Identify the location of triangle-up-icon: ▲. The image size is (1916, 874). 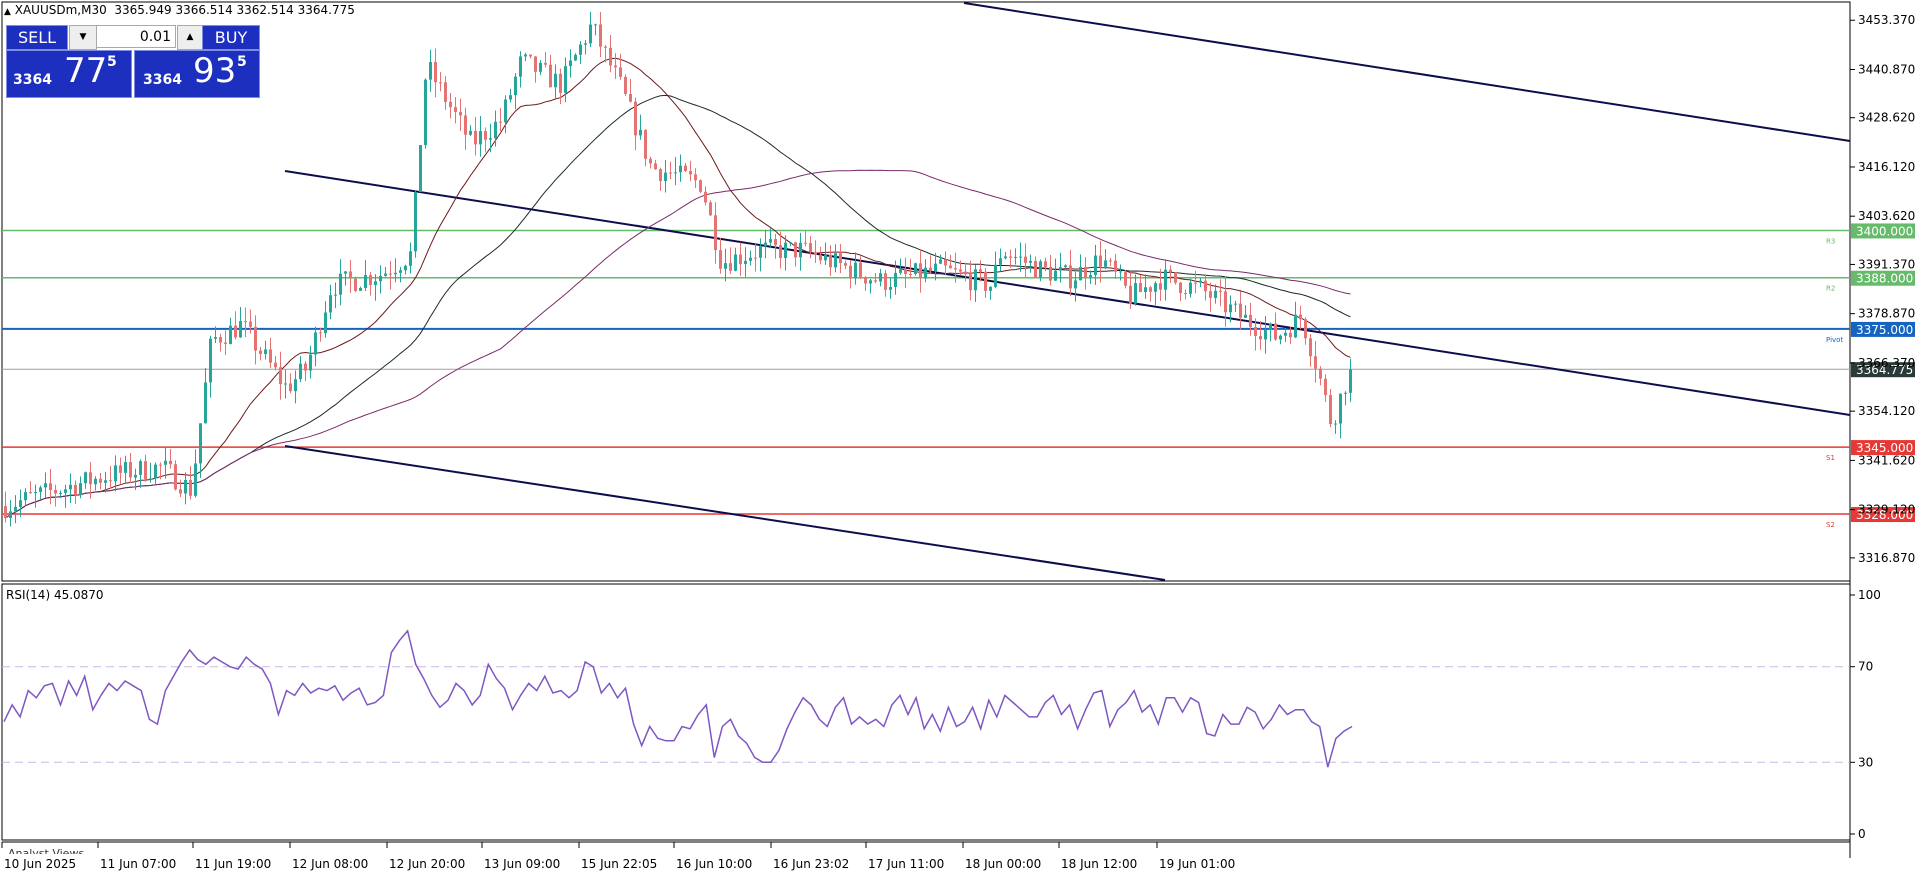
(7, 12).